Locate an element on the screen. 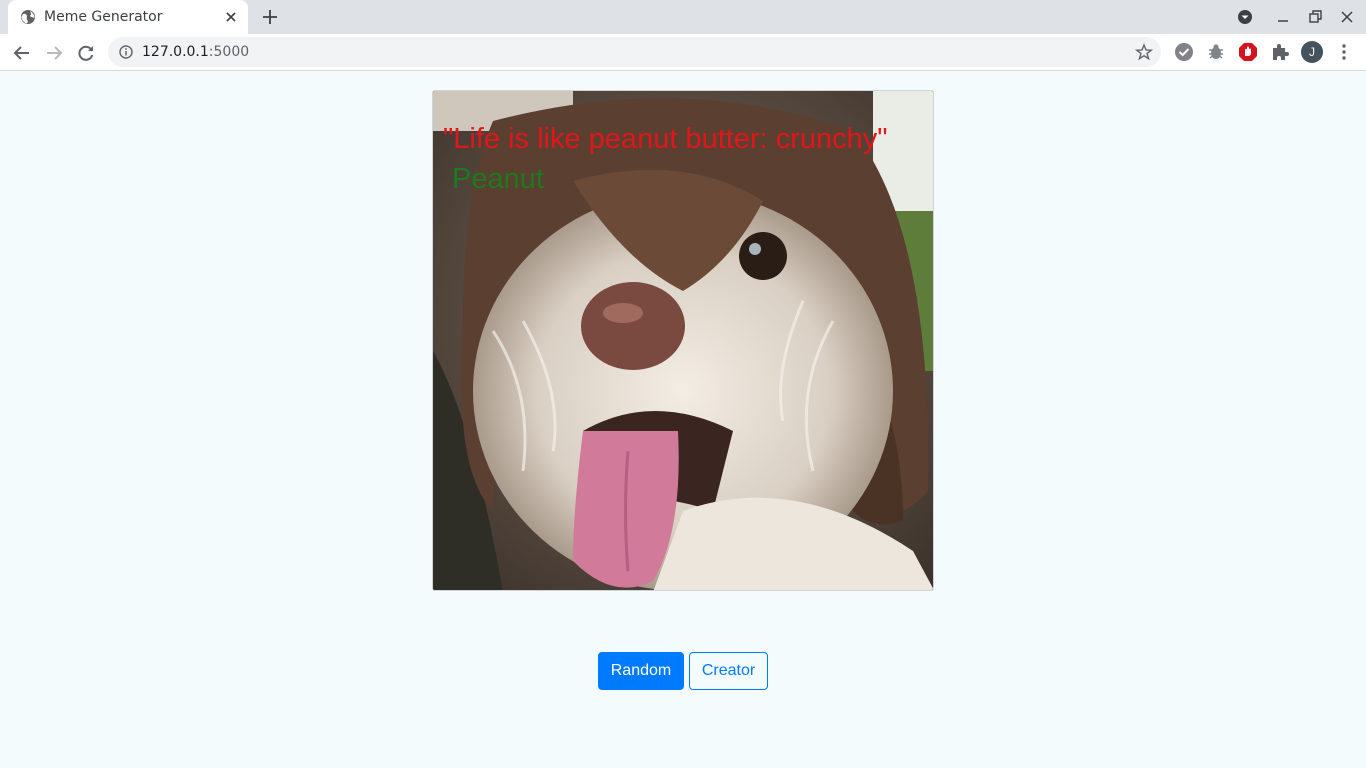 This screenshot has height=768, width=1366. creator-button: Creator is located at coordinates (728, 671).